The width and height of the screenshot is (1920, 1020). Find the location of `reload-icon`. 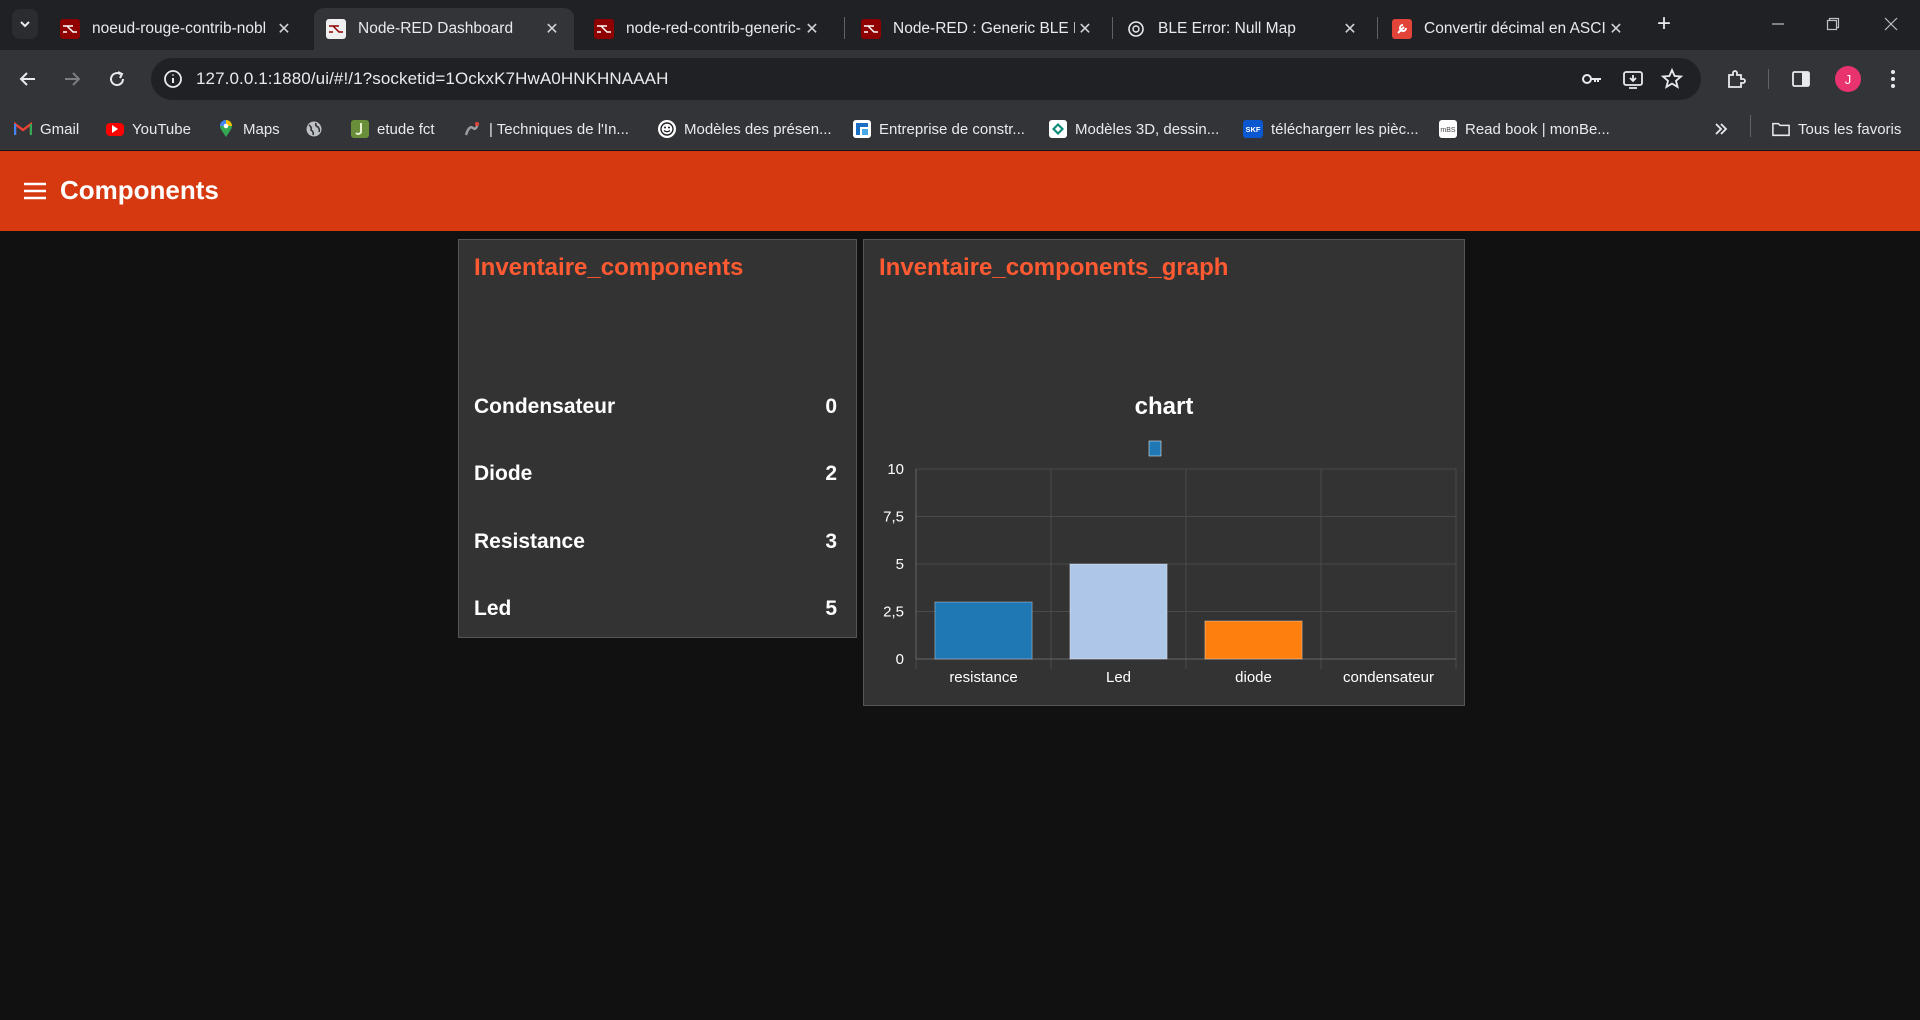

reload-icon is located at coordinates (117, 79).